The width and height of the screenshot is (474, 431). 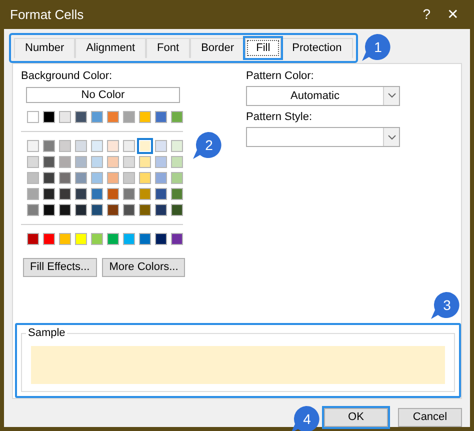 I want to click on pattern-color-label: Pattern Color:, so click(x=280, y=76).